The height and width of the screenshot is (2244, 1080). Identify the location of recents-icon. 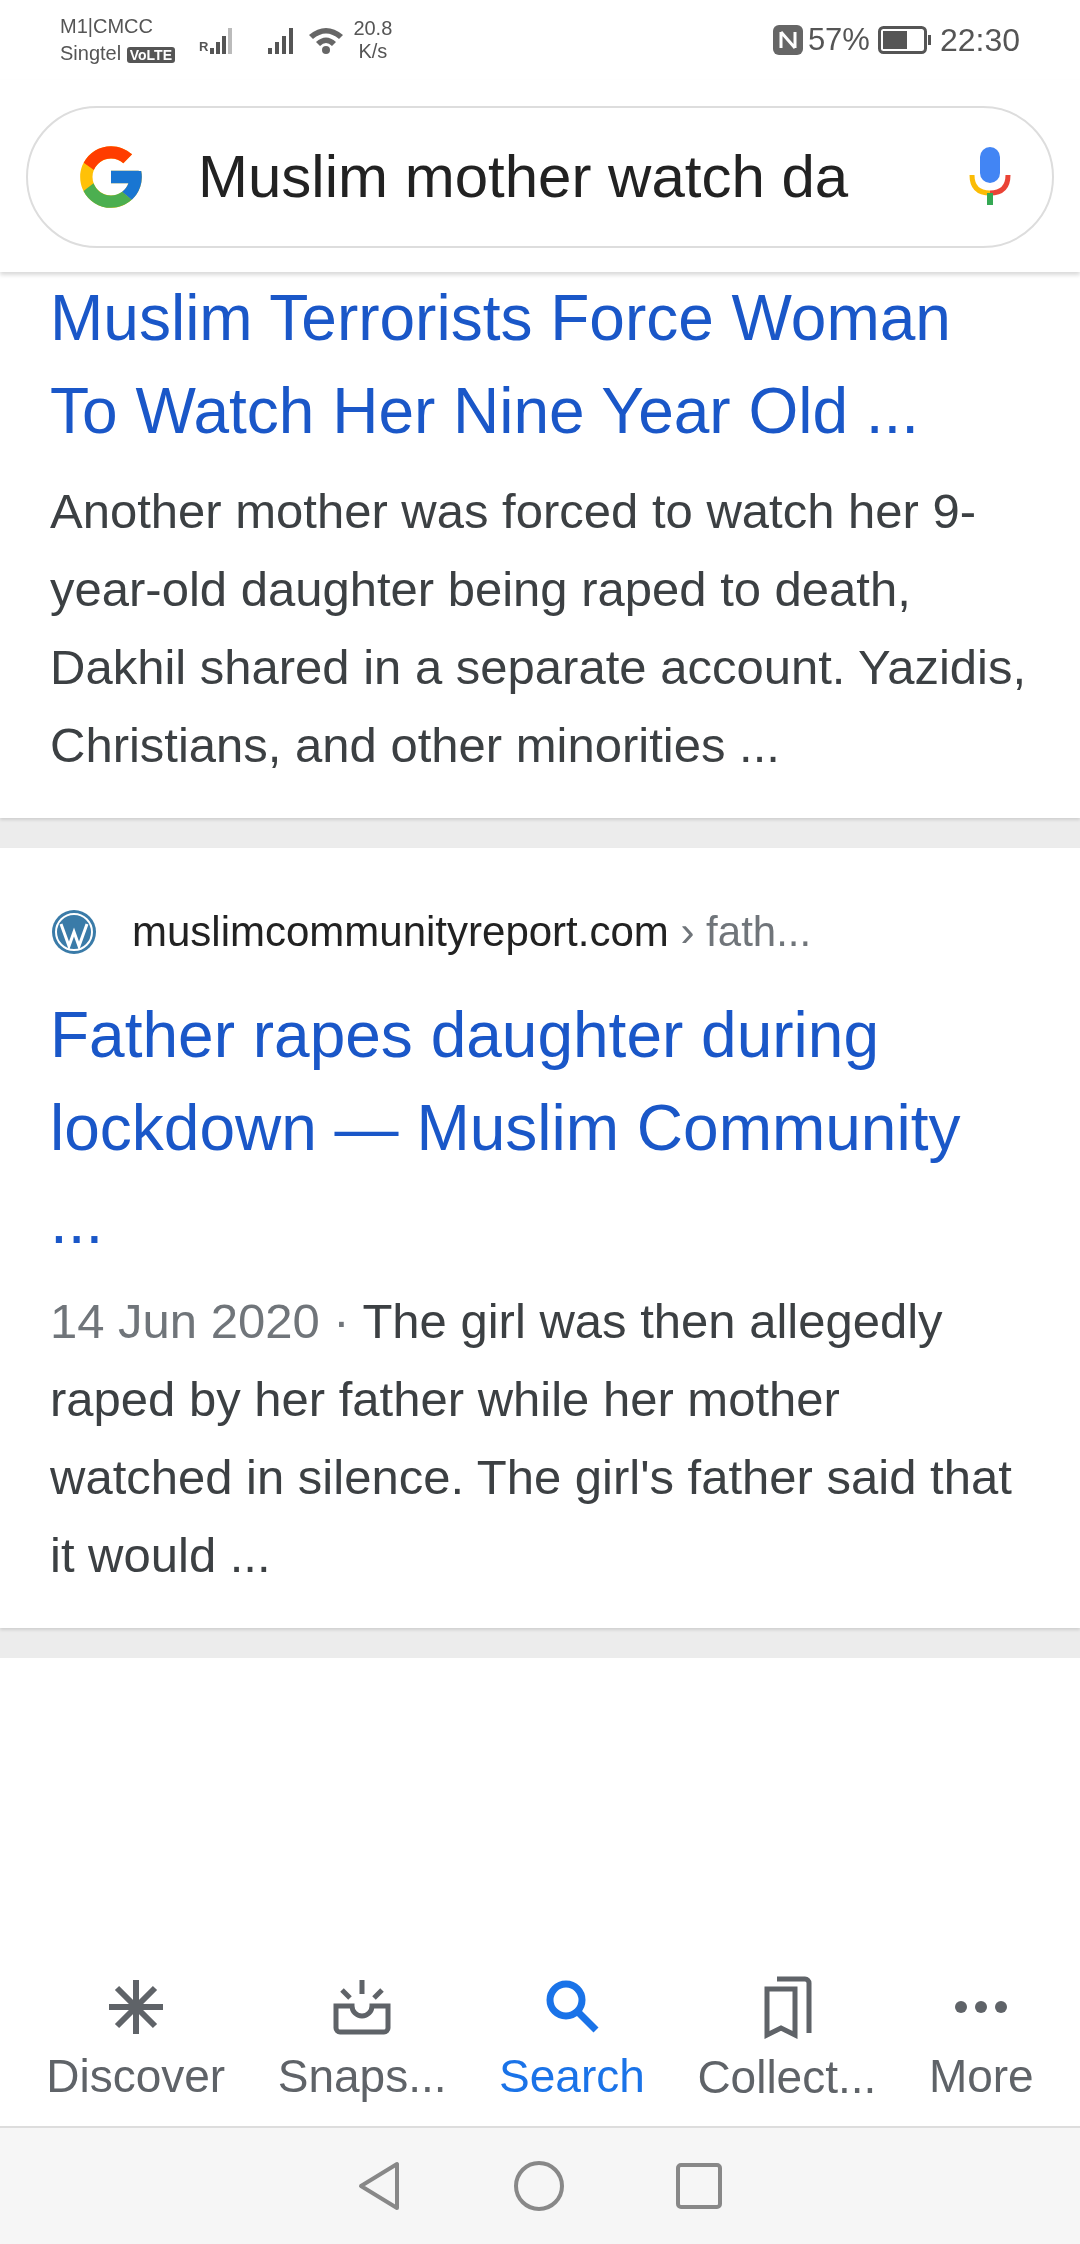
(699, 2186).